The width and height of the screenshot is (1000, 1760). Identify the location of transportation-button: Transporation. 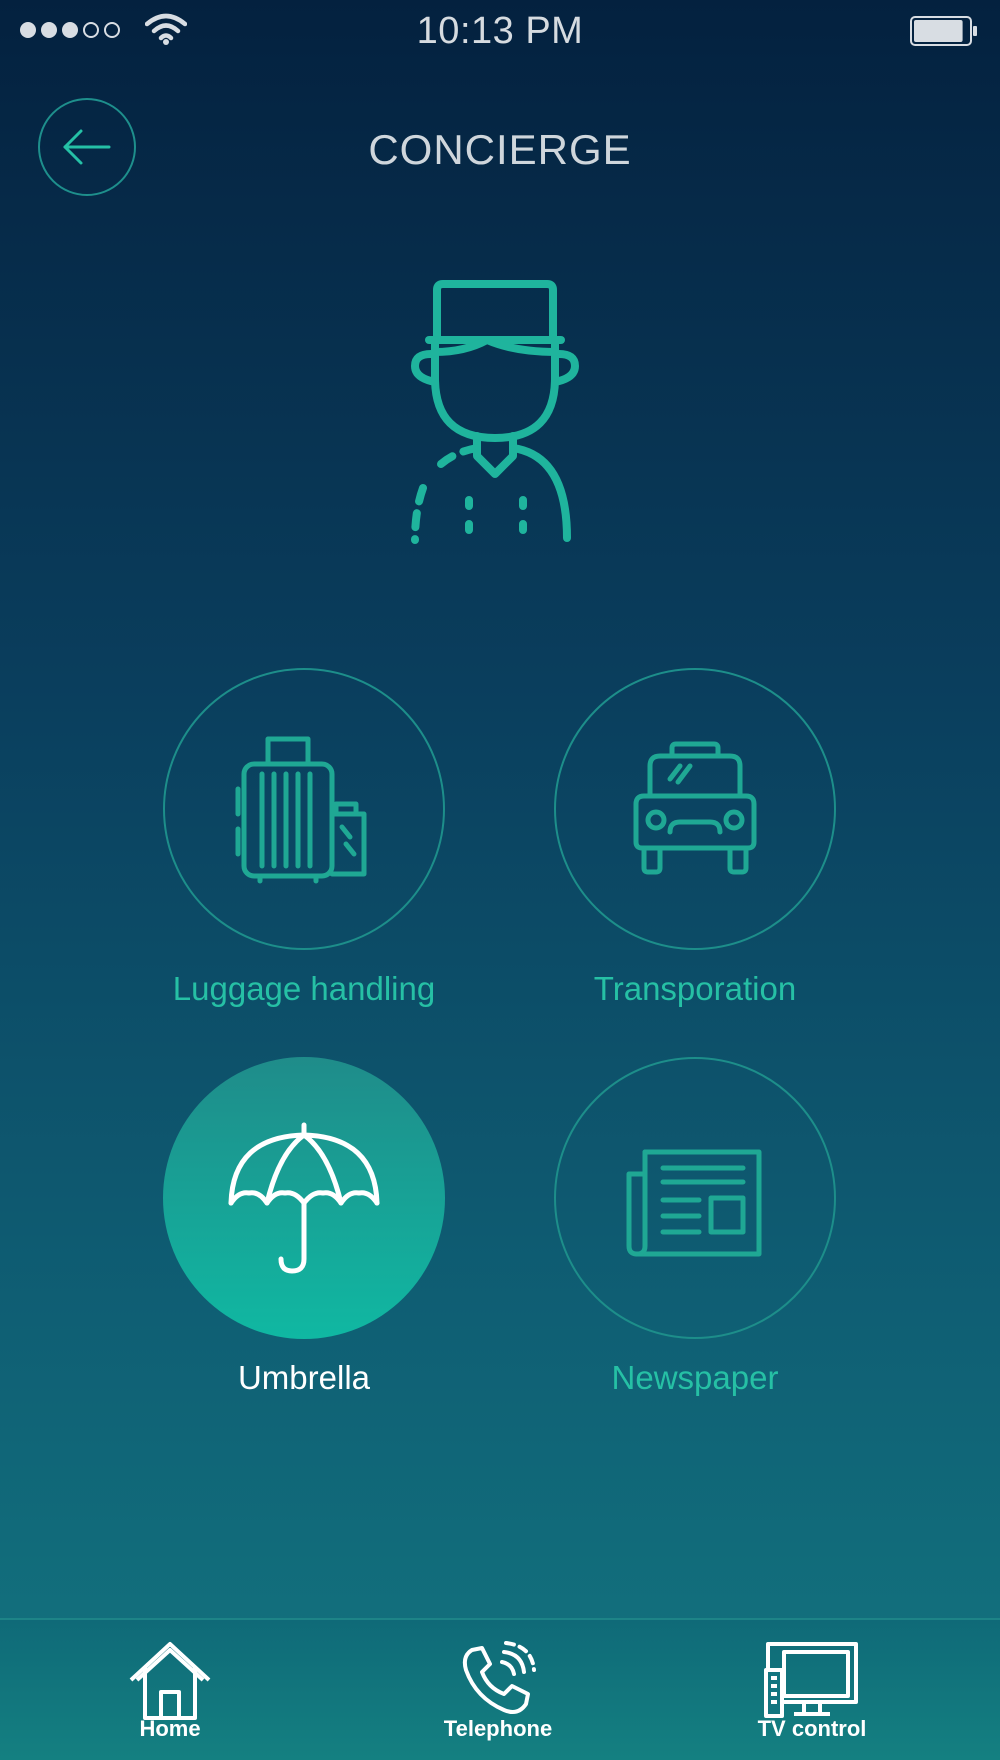
(695, 838).